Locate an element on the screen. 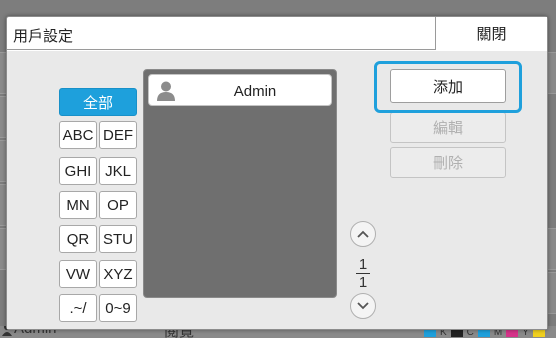  index-op-button: OP is located at coordinates (118, 205).